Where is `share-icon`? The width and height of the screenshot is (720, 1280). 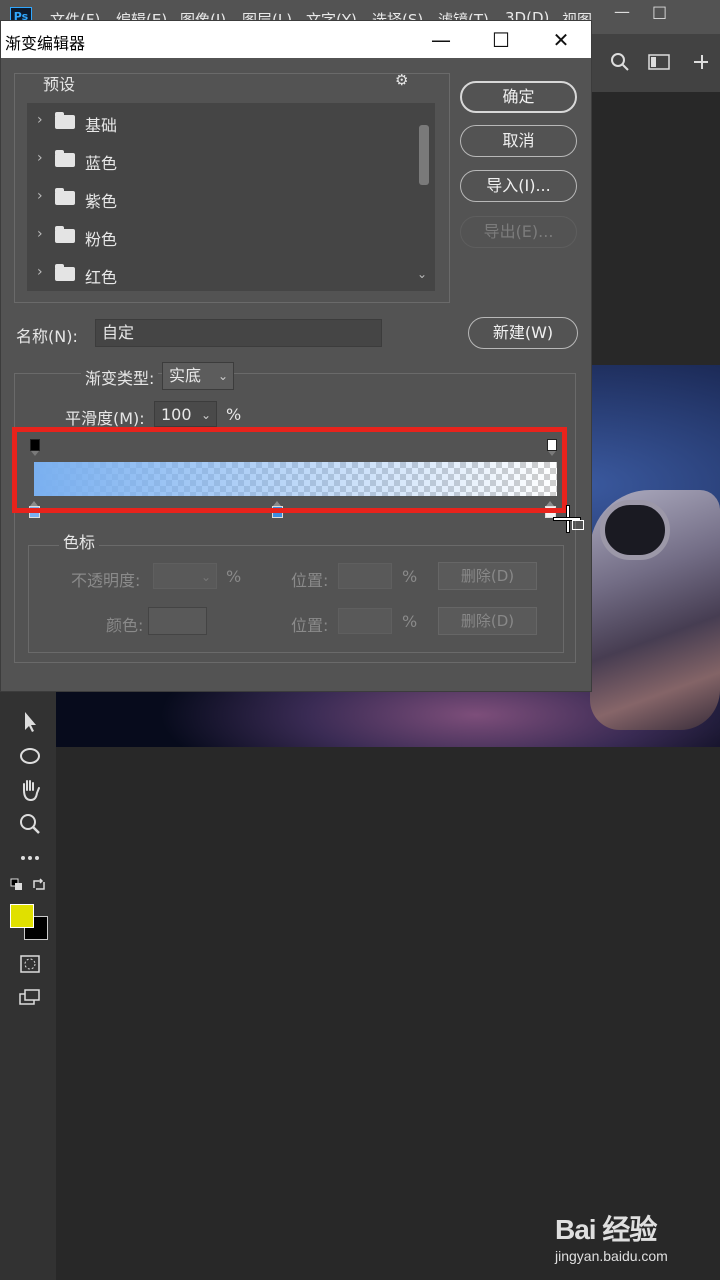 share-icon is located at coordinates (703, 62).